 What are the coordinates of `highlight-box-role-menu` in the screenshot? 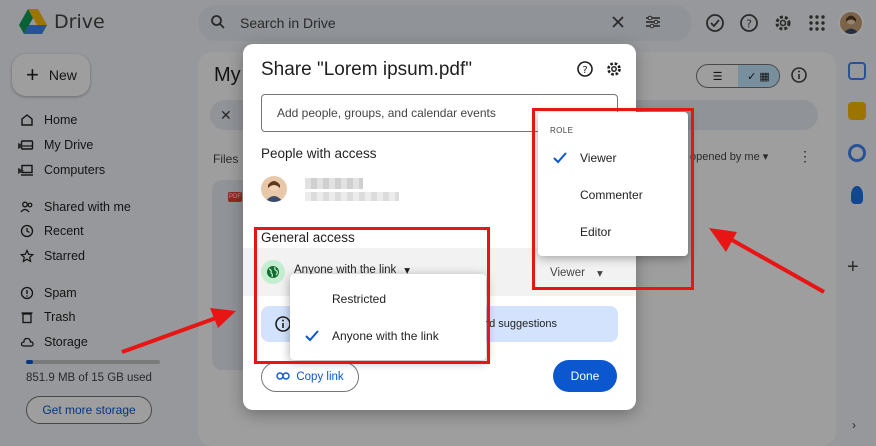 It's located at (613, 199).